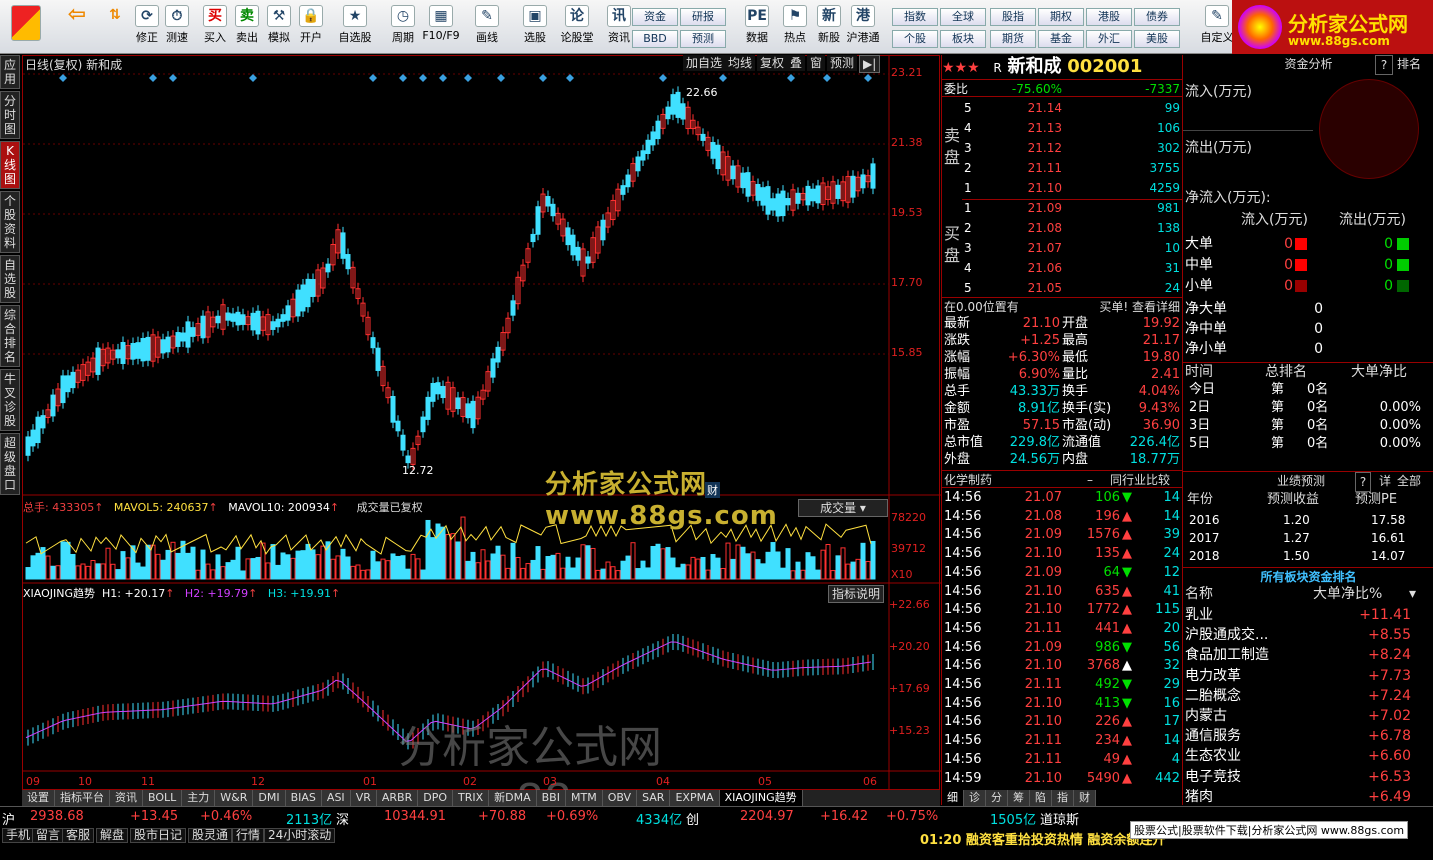 This screenshot has width=1433, height=860. Describe the element at coordinates (115, 27) in the screenshot. I see `updown-icon: ⇅` at that location.